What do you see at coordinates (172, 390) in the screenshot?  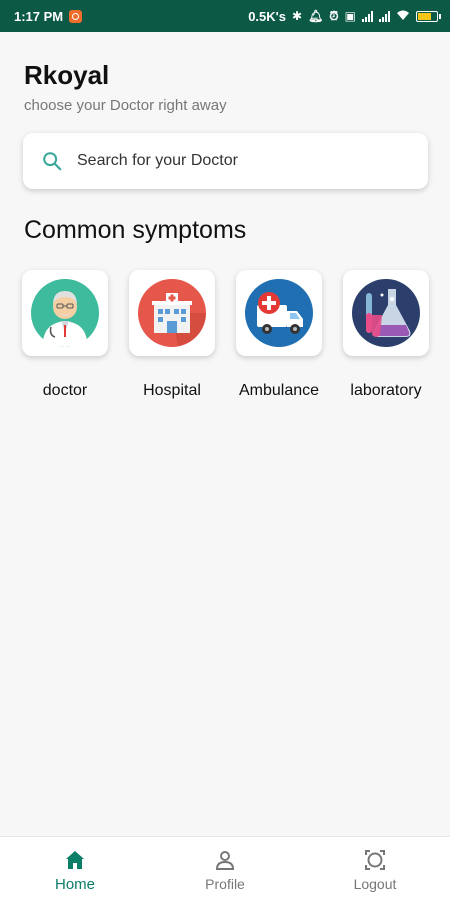 I see `category-label-hospital: Hospital` at bounding box center [172, 390].